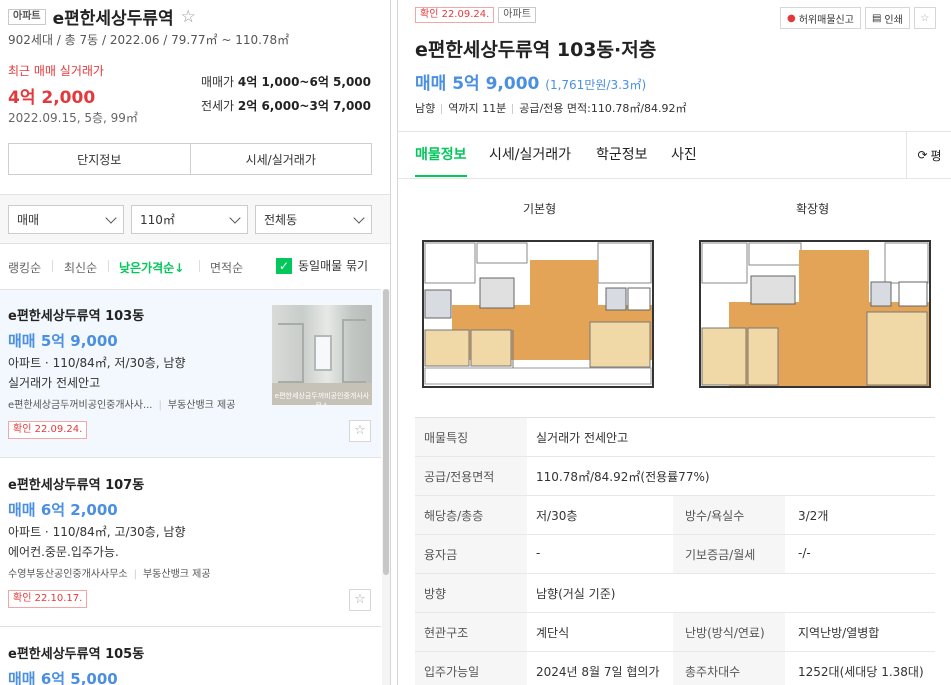 The image size is (951, 685). I want to click on siren-icon: ●, so click(791, 18).